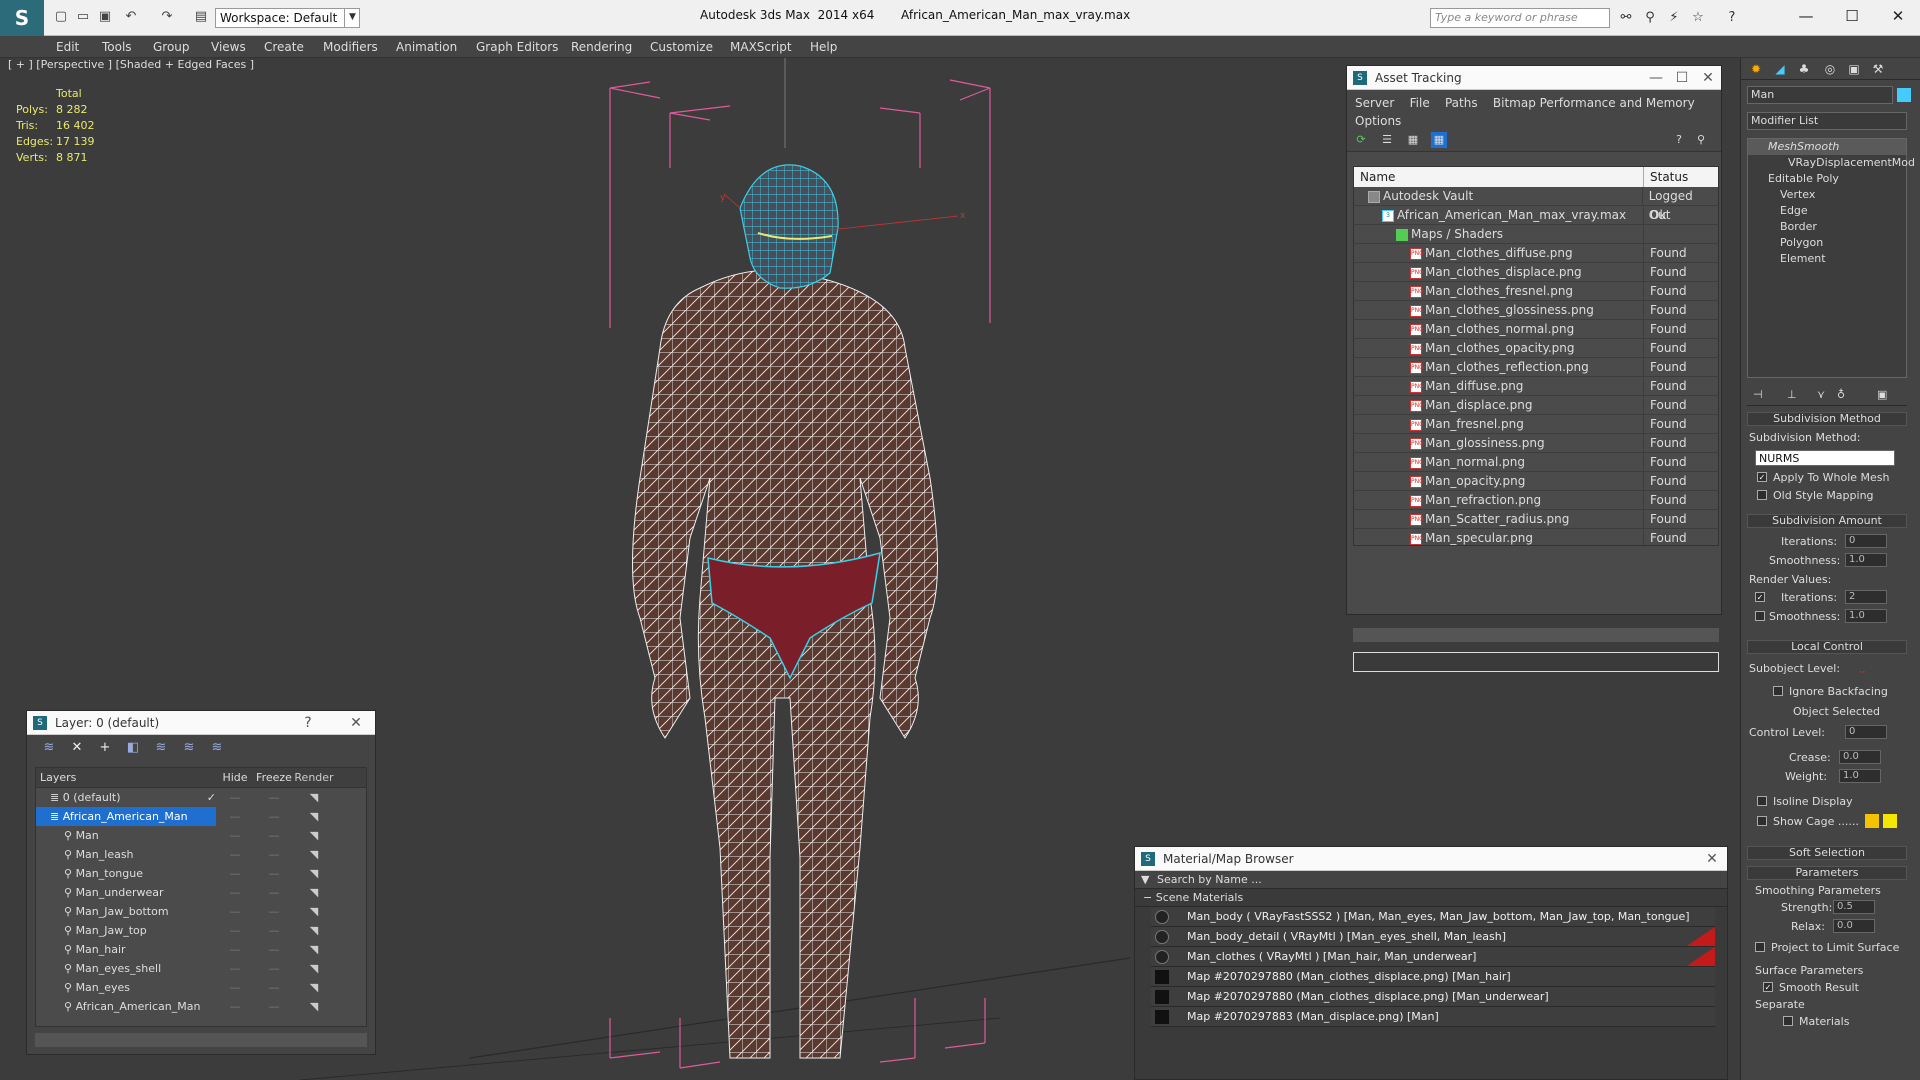 Image resolution: width=1920 pixels, height=1080 pixels. I want to click on render-iterations-spinner: 2, so click(1866, 597).